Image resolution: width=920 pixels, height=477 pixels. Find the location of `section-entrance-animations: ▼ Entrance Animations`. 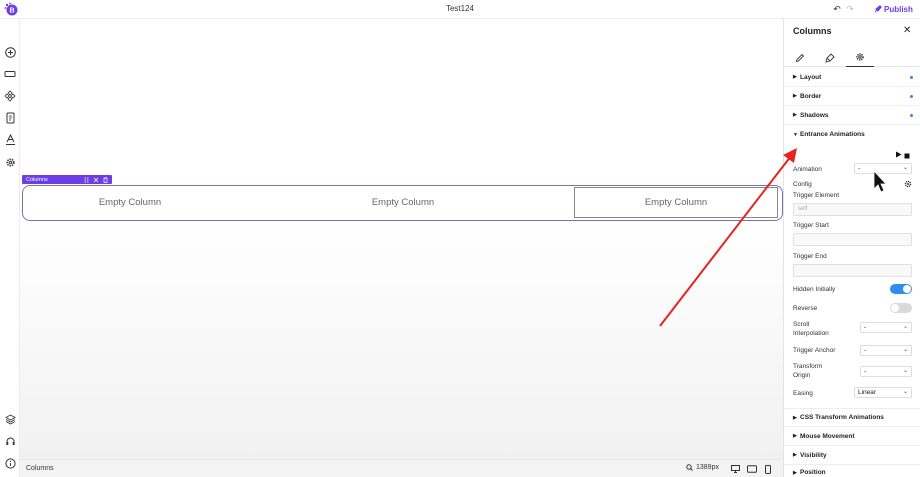

section-entrance-animations: ▼ Entrance Animations is located at coordinates (852, 134).